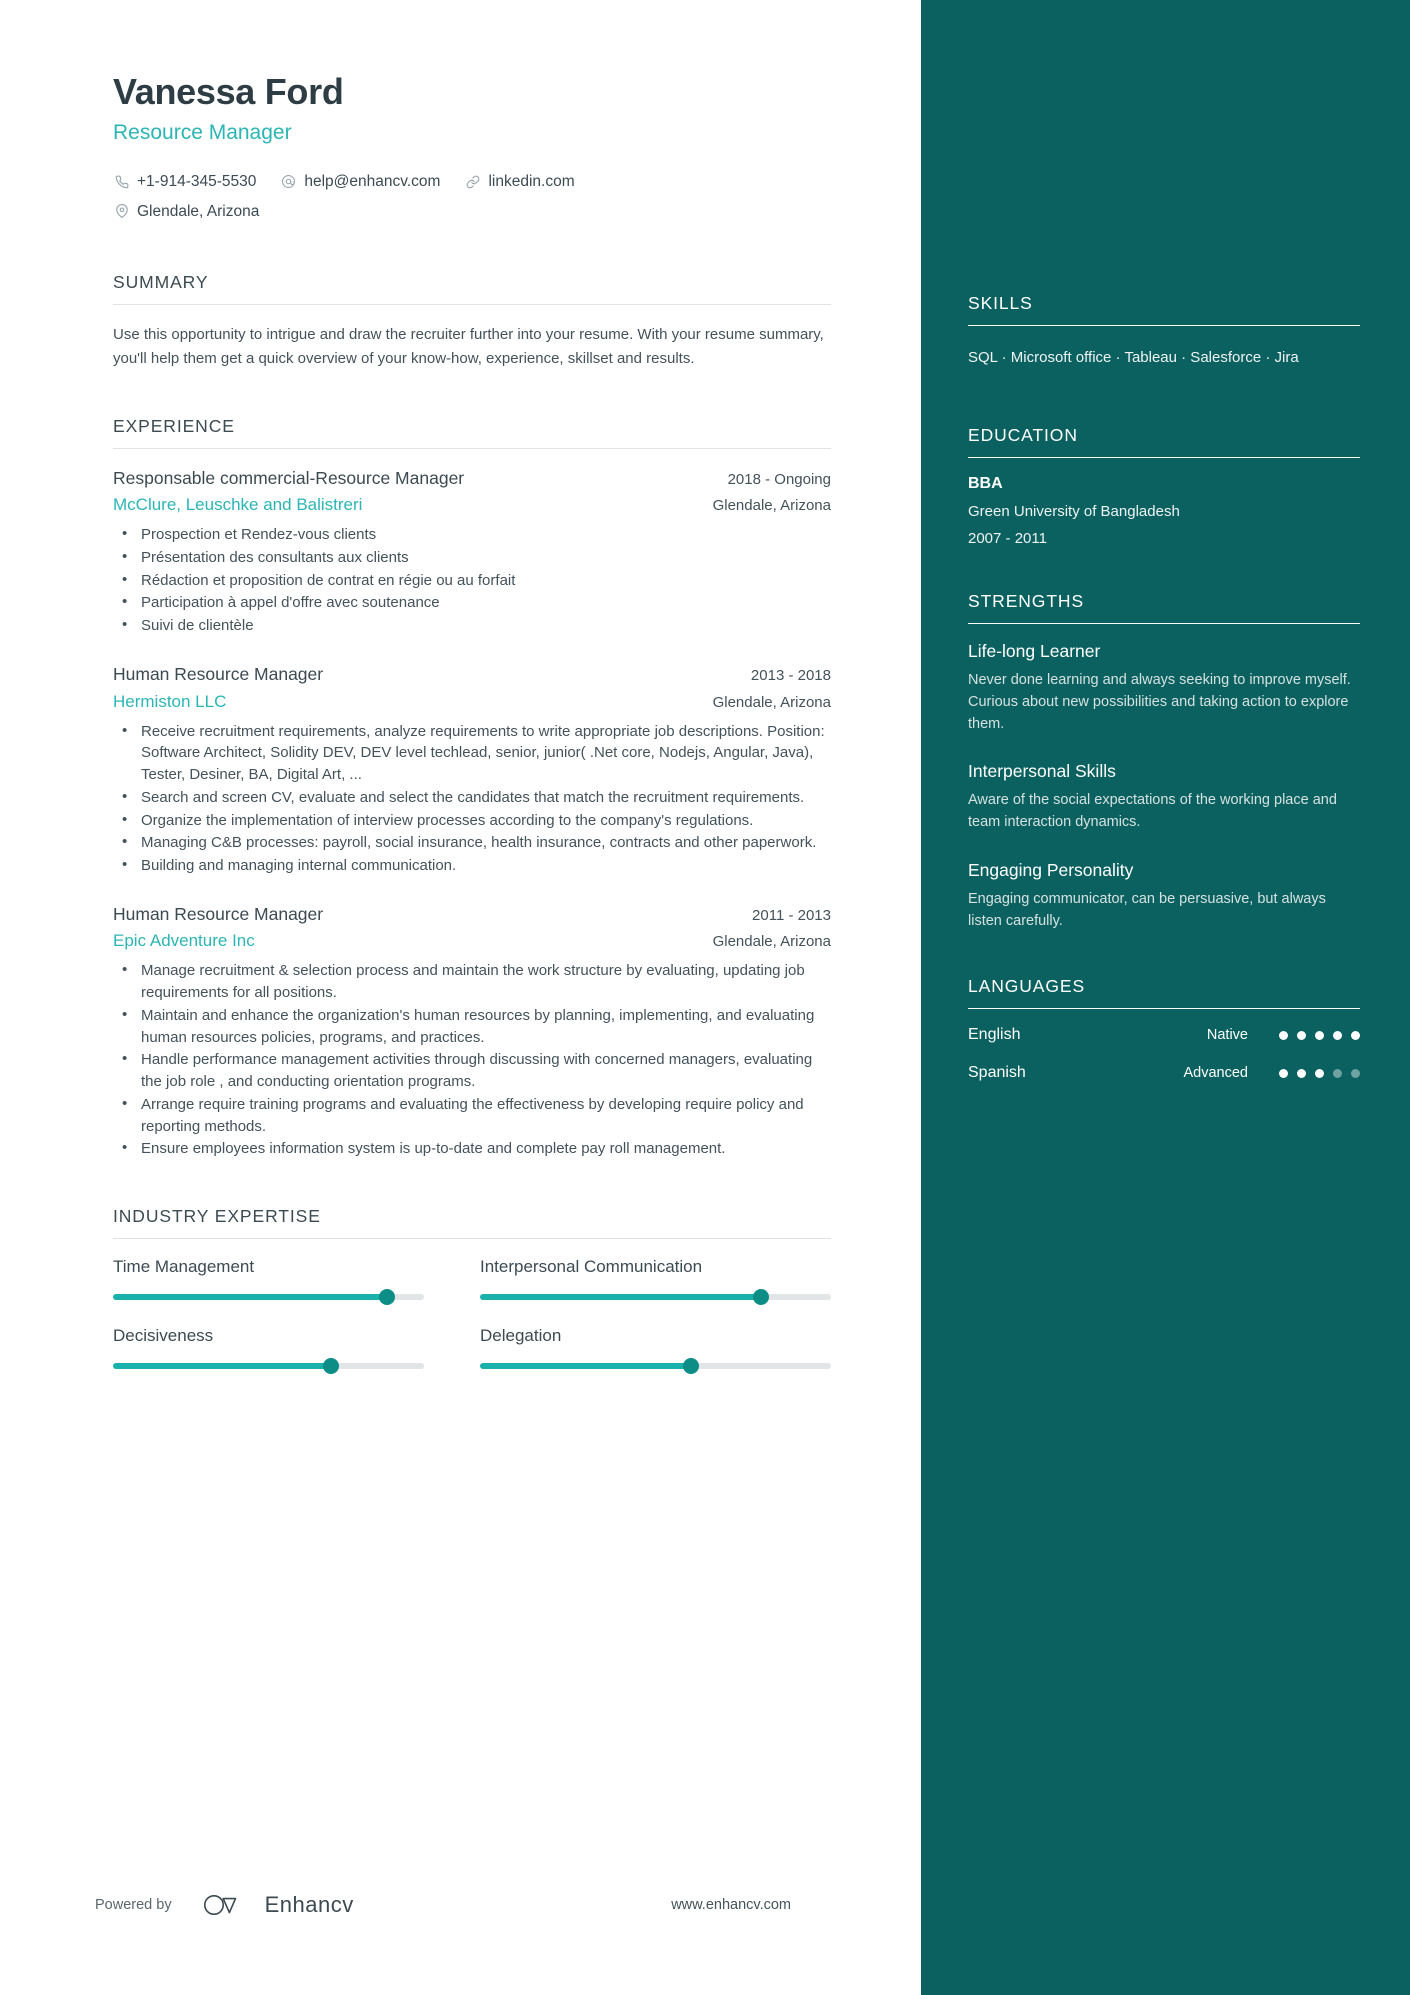  Describe the element at coordinates (1164, 607) in the screenshot. I see `strengths-heading: STRENGTHS` at that location.